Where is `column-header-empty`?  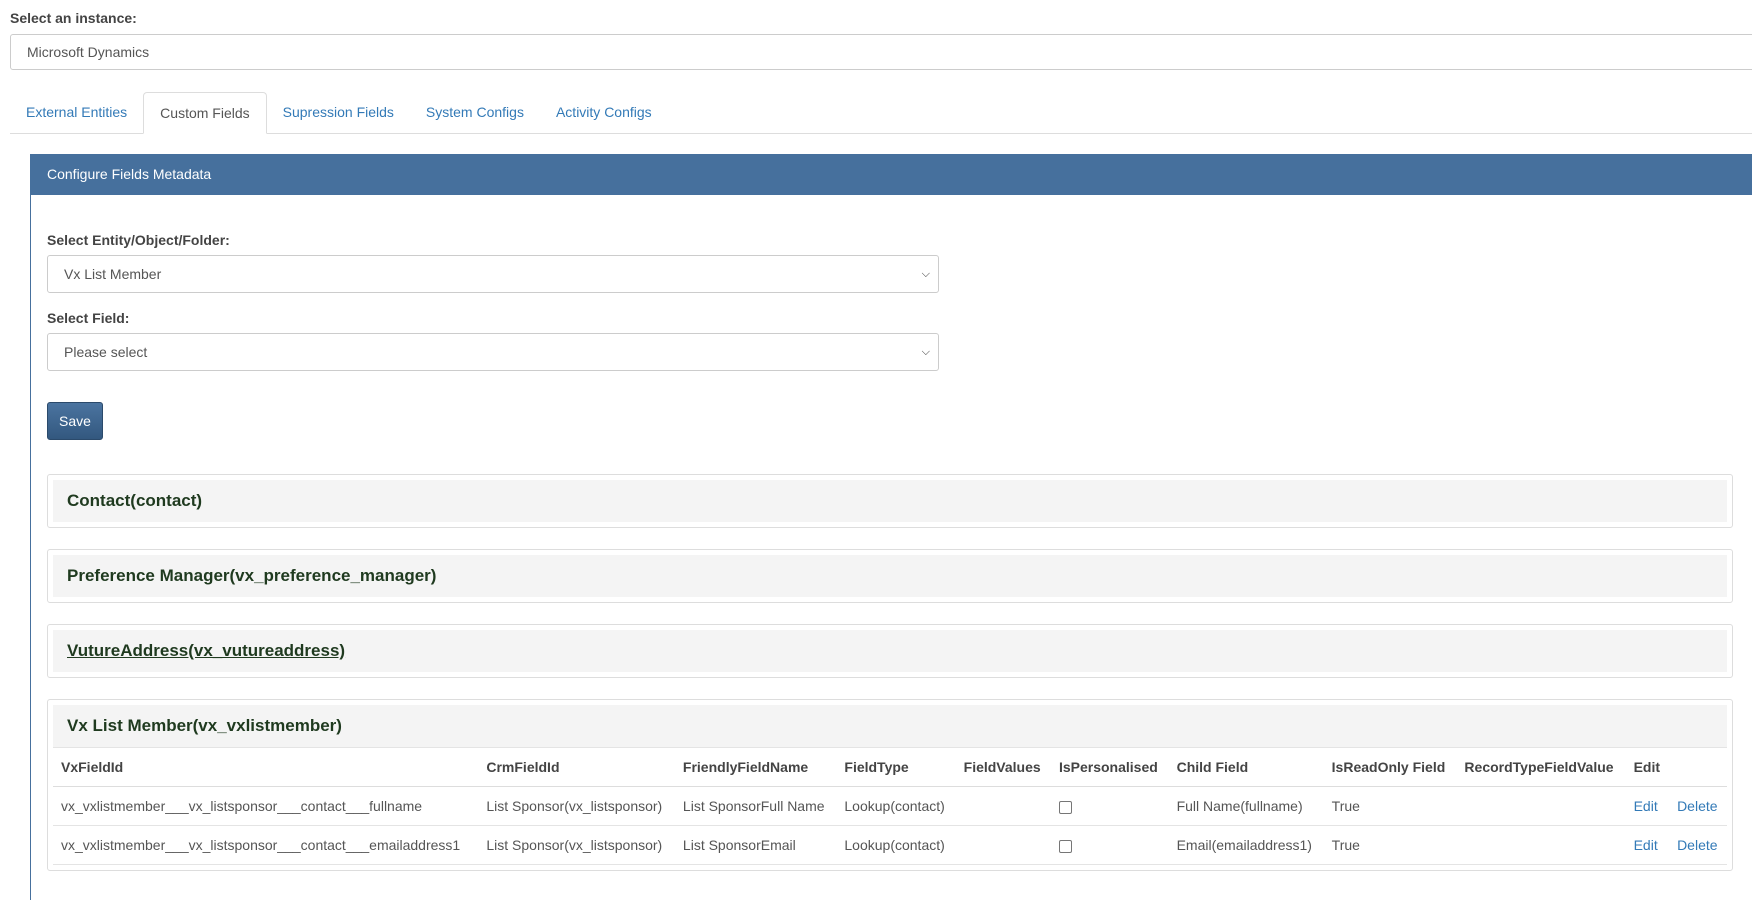
column-header-empty is located at coordinates (1698, 767).